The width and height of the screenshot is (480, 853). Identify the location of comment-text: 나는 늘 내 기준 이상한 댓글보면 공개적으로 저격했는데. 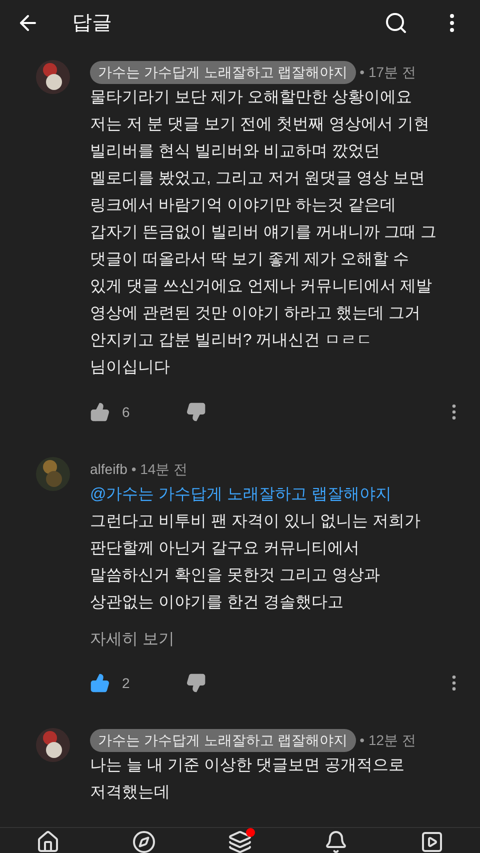
(248, 779).